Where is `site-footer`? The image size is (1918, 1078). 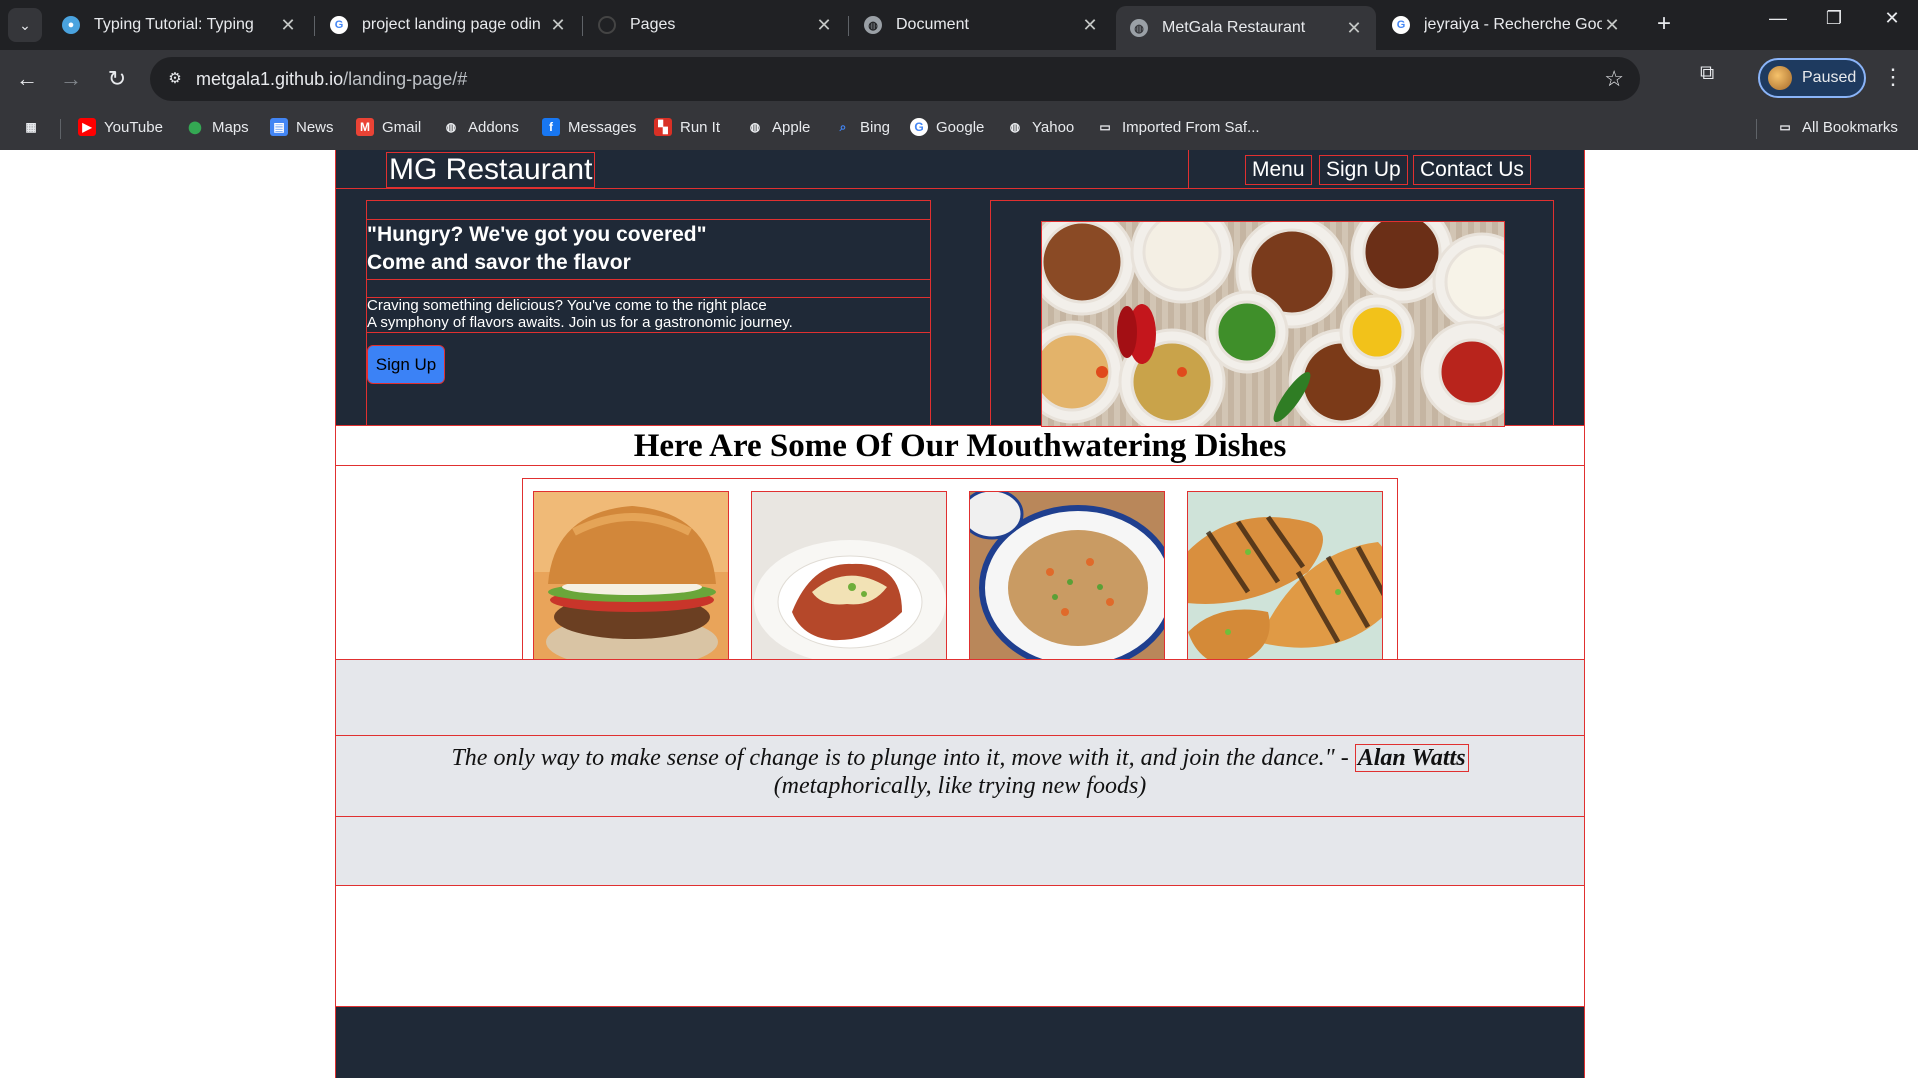 site-footer is located at coordinates (960, 1042).